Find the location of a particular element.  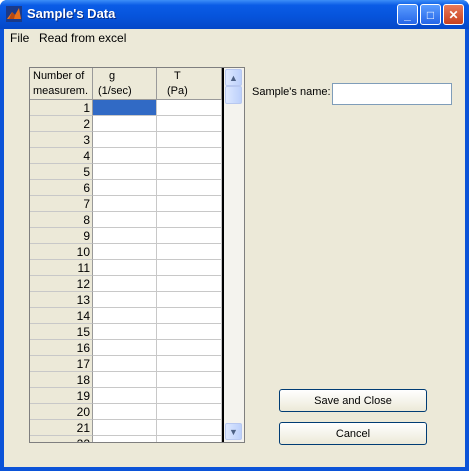

row-header: 7 is located at coordinates (61, 204).